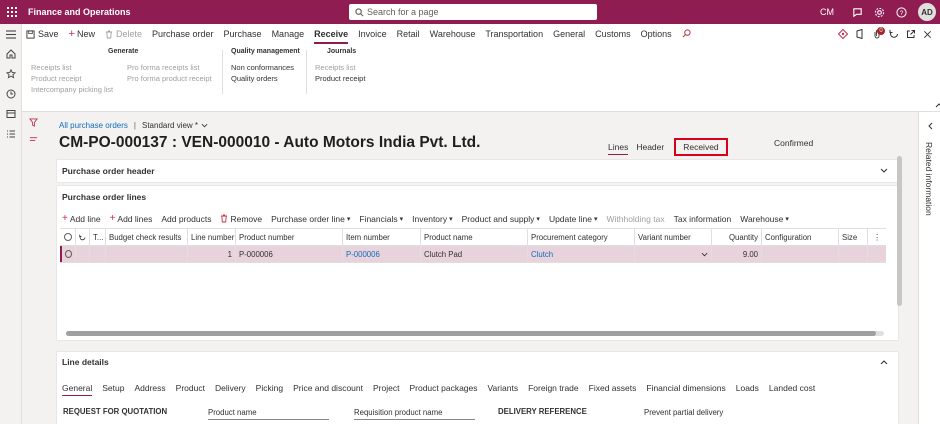  I want to click on row-item-number-link: P-000006, so click(382, 254).